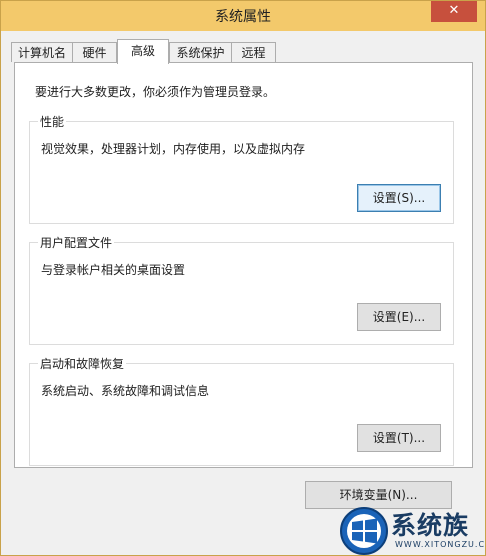 The image size is (486, 556). I want to click on admin-notice: 要进行大多数更改，你必须作为管理员登录。, so click(155, 92).